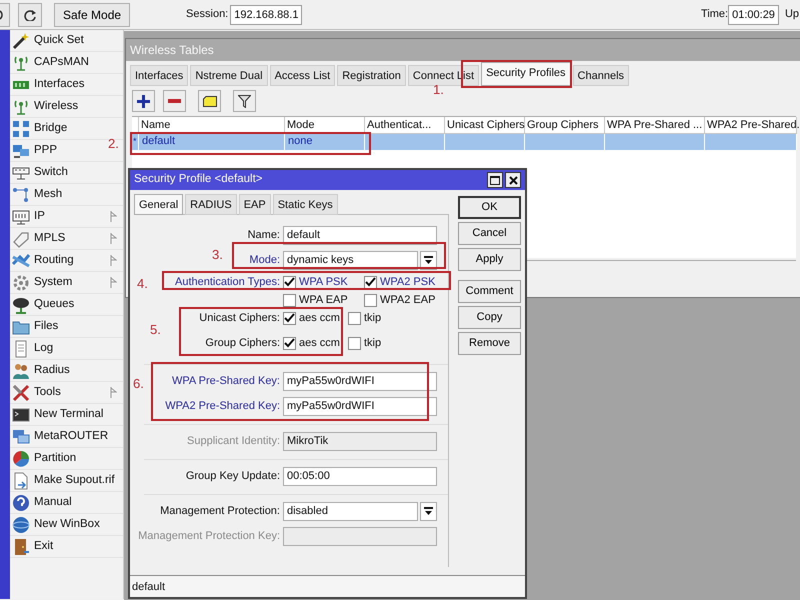  Describe the element at coordinates (32, 348) in the screenshot. I see `sidebar-item: Log` at that location.